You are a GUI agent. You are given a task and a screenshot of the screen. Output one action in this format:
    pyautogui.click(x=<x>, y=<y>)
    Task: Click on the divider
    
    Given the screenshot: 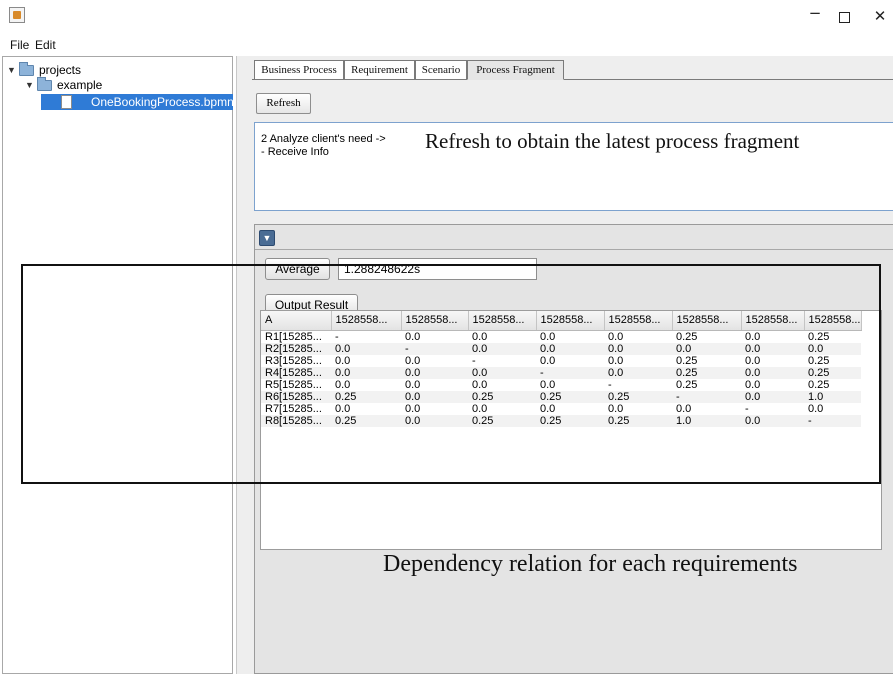 What is the action you would take?
    pyautogui.click(x=574, y=249)
    